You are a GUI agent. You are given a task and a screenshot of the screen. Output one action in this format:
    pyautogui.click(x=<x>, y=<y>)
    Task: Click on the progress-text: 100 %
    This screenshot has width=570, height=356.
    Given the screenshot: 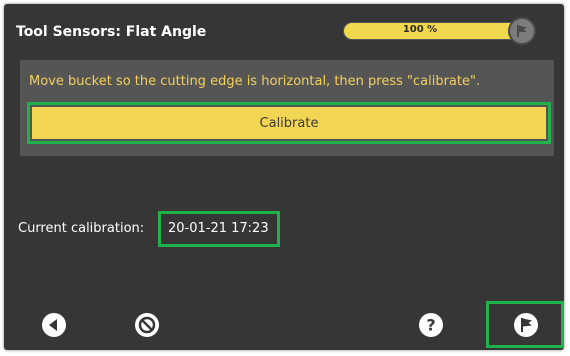 What is the action you would take?
    pyautogui.click(x=420, y=29)
    